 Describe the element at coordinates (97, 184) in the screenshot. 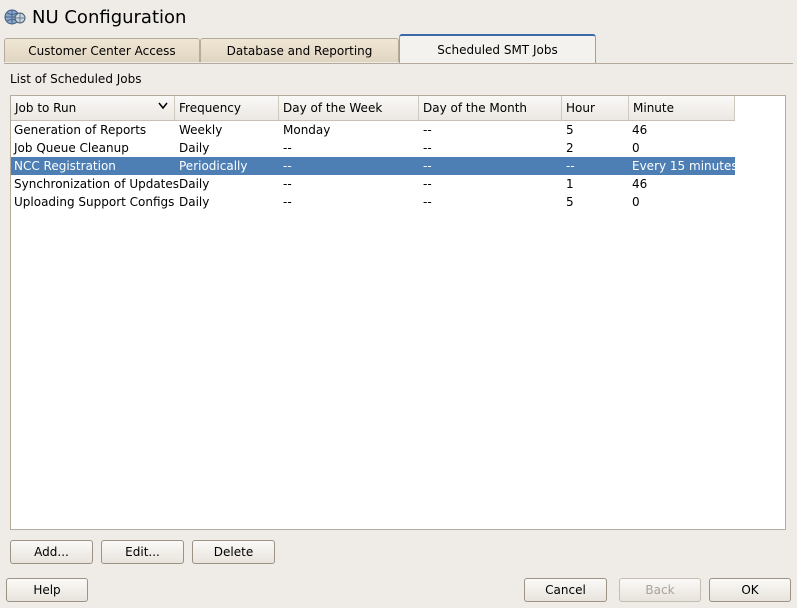

I see `job-cell: Synchronization of Updates` at that location.